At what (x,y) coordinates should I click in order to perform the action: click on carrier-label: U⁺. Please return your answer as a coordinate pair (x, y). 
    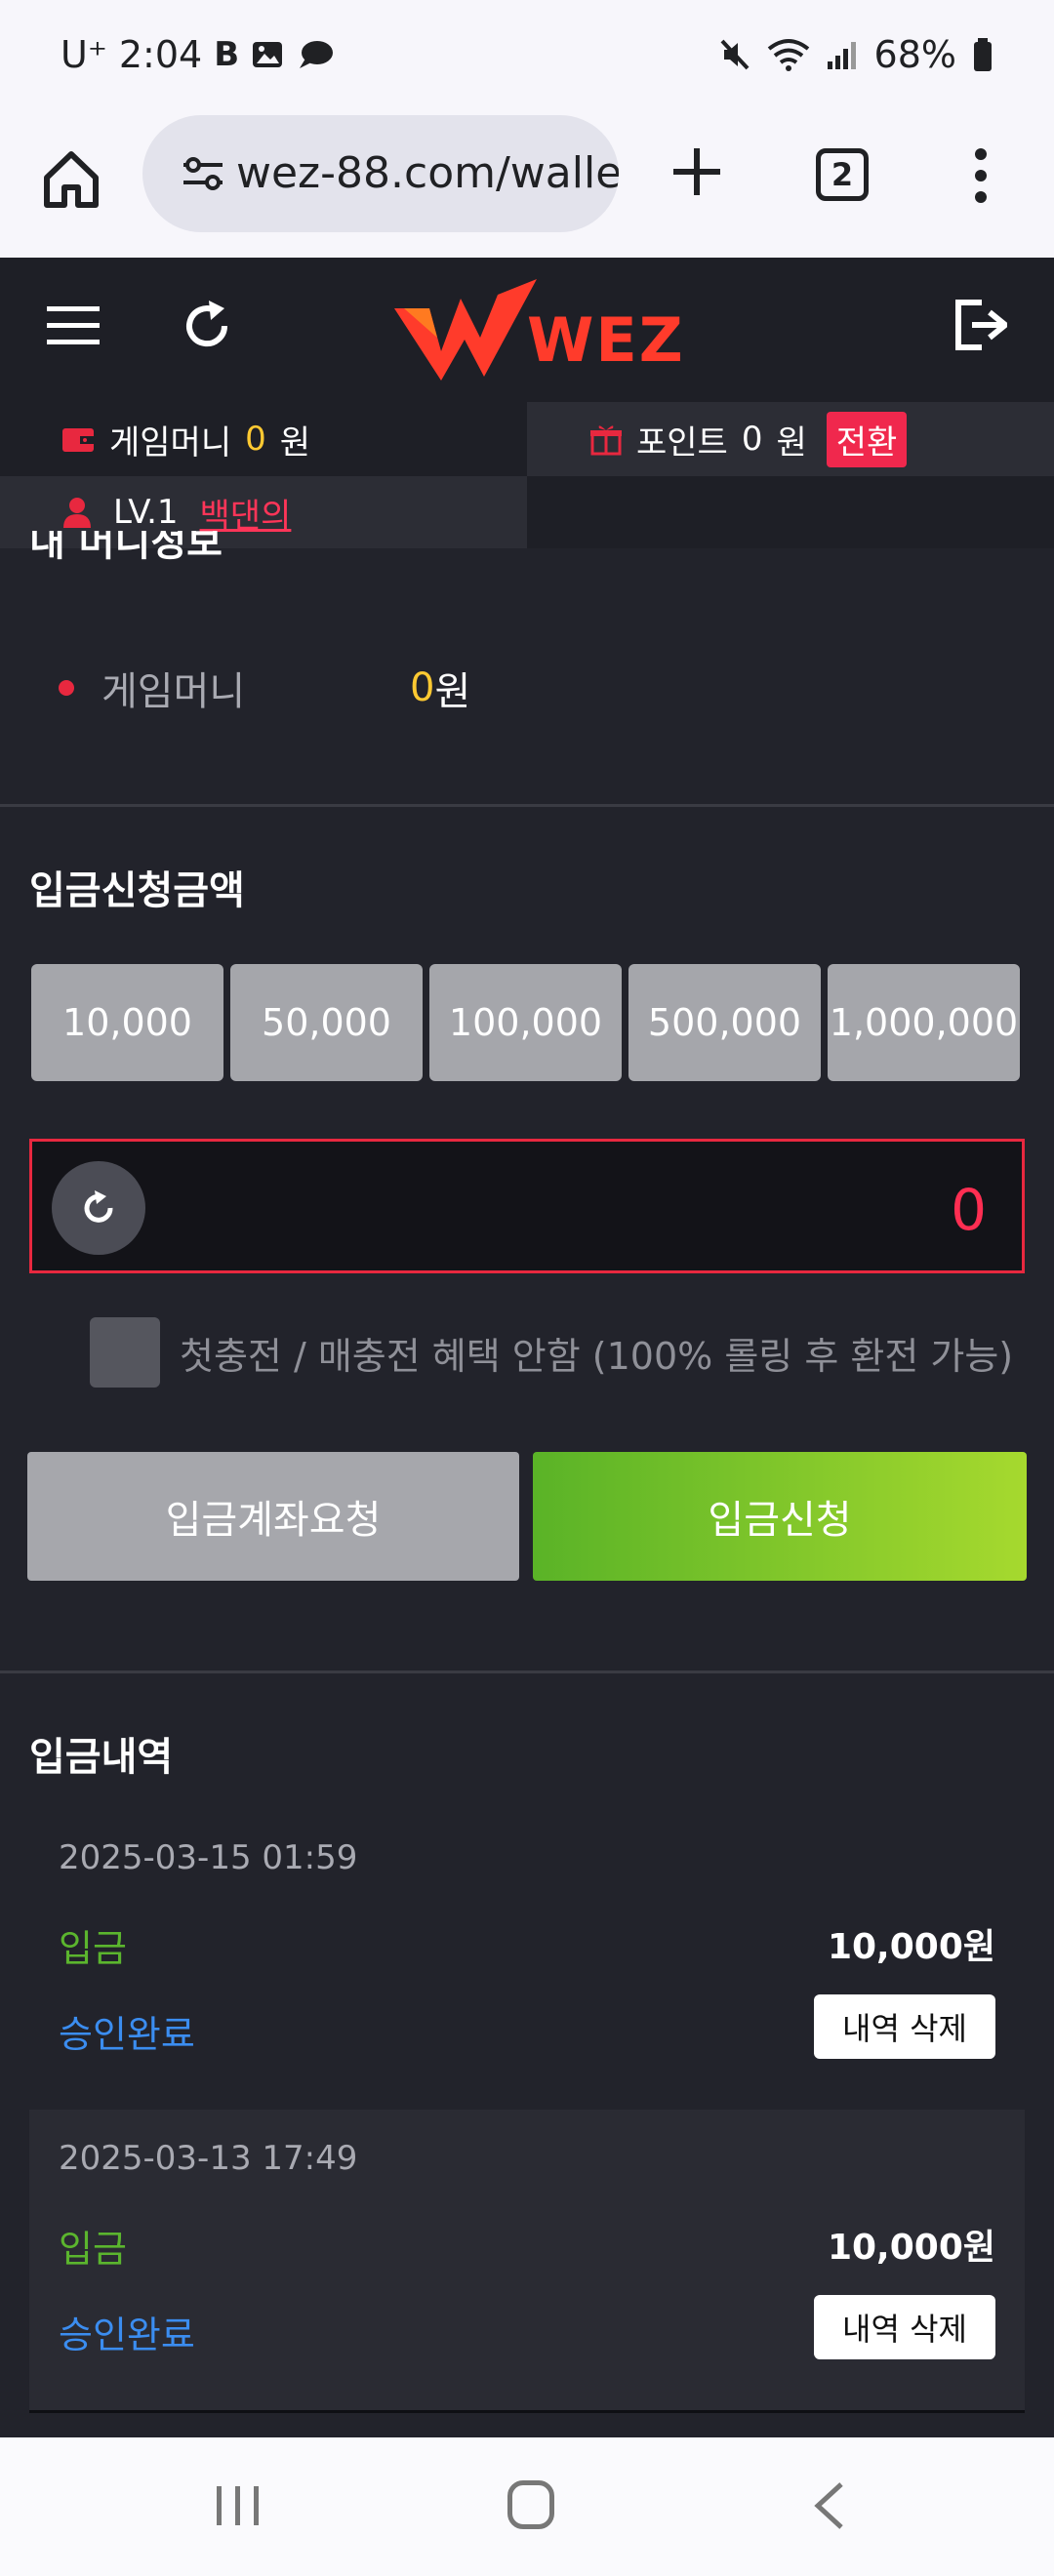
    Looking at the image, I should click on (84, 54).